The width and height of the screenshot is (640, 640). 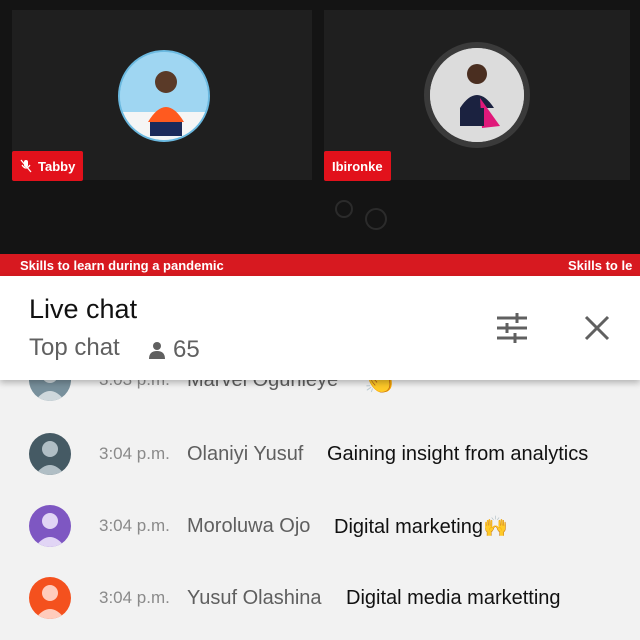 I want to click on close-chat-button, so click(x=597, y=328).